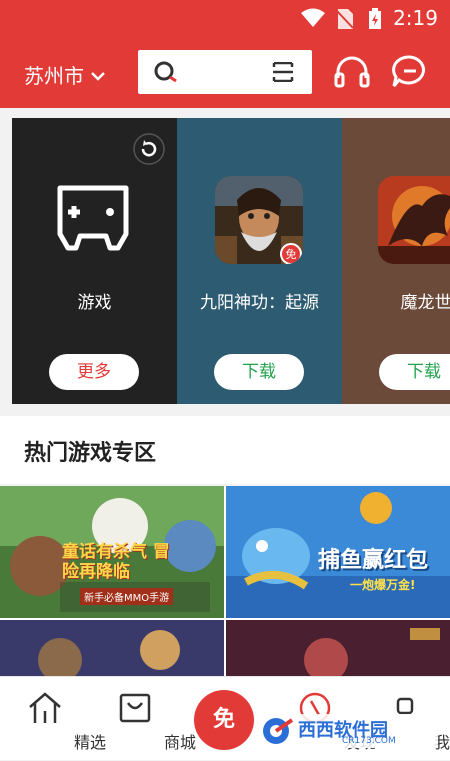 The width and height of the screenshot is (450, 761). Describe the element at coordinates (369, 741) in the screenshot. I see `watermark-sub: CR173.COM` at that location.